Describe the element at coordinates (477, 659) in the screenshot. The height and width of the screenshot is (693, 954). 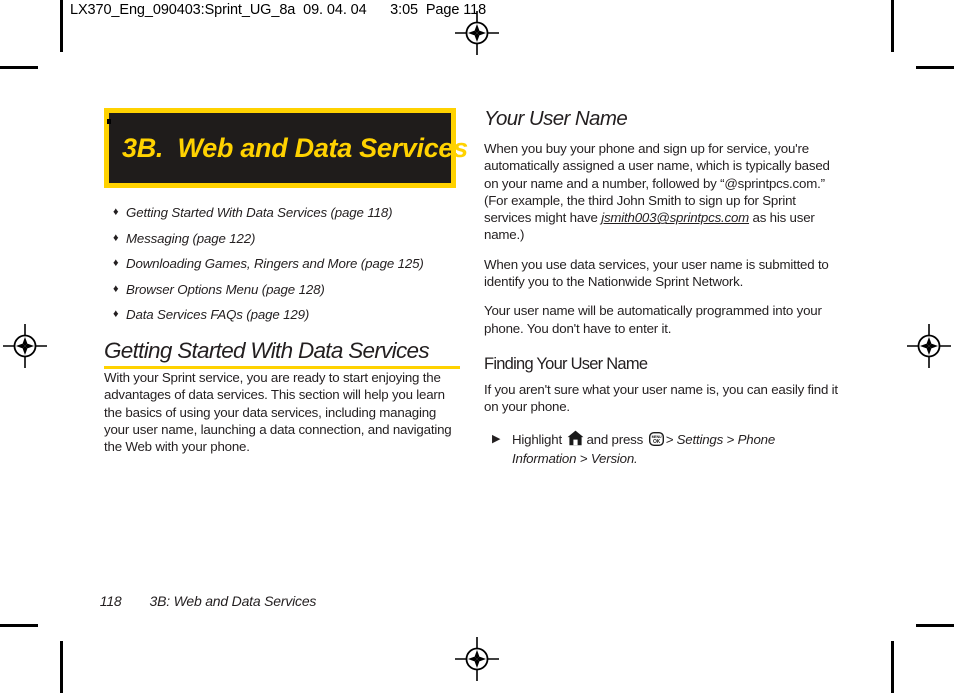
I see `registration-mark-bottom` at that location.